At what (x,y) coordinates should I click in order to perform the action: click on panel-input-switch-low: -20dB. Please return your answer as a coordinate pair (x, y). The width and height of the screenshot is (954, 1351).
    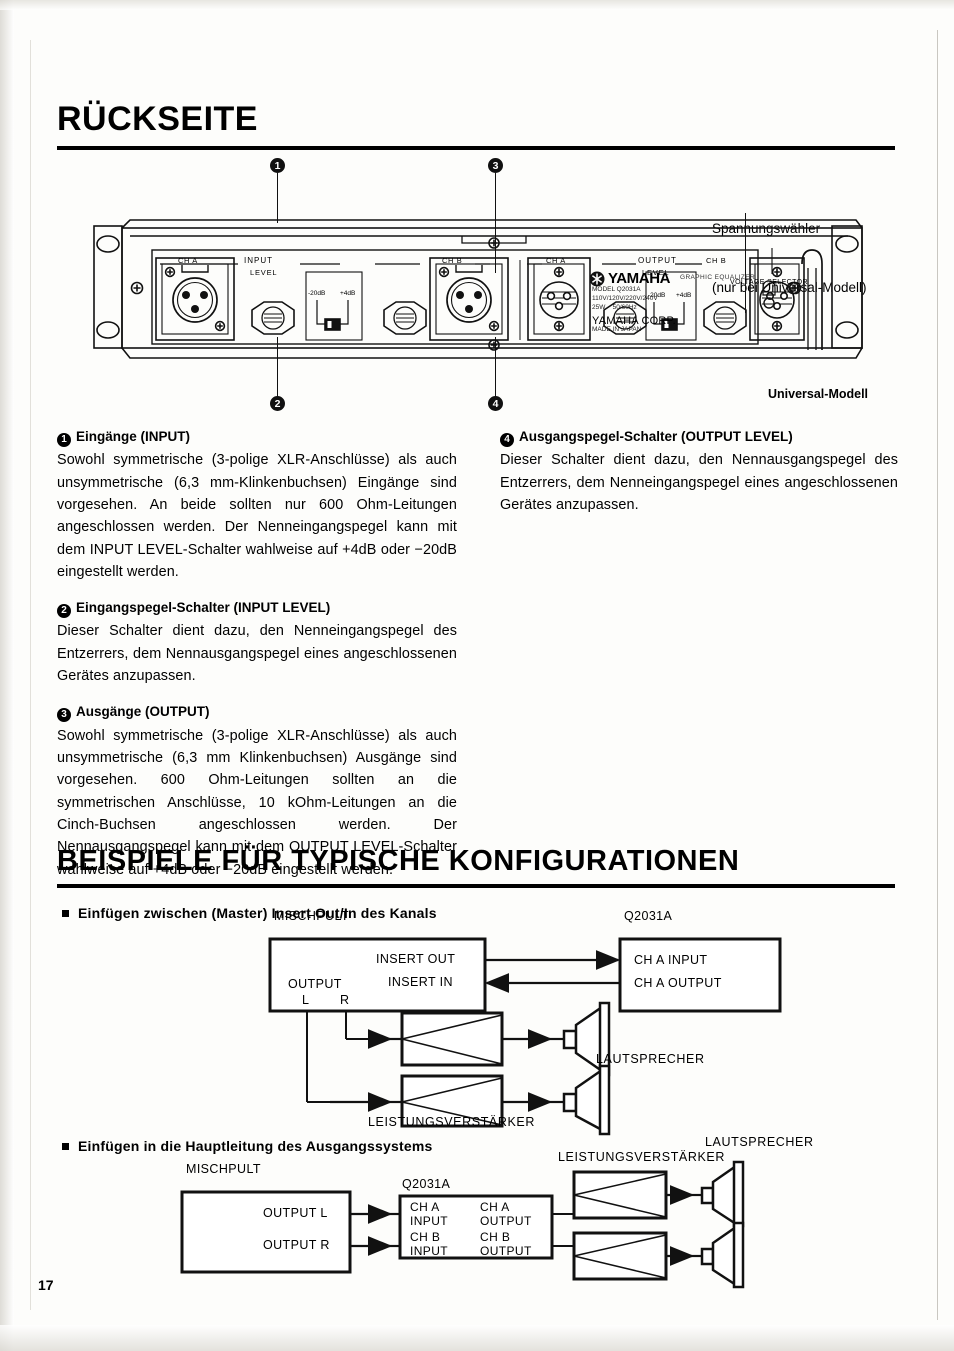
    Looking at the image, I should click on (317, 293).